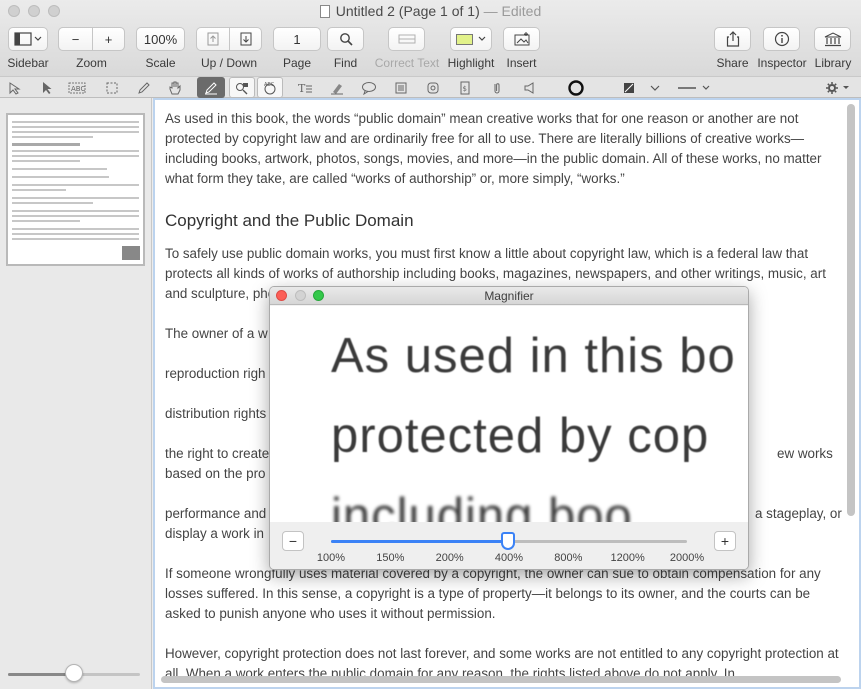 The image size is (861, 689). Describe the element at coordinates (471, 63) in the screenshot. I see `highlight-label: Highlight` at that location.